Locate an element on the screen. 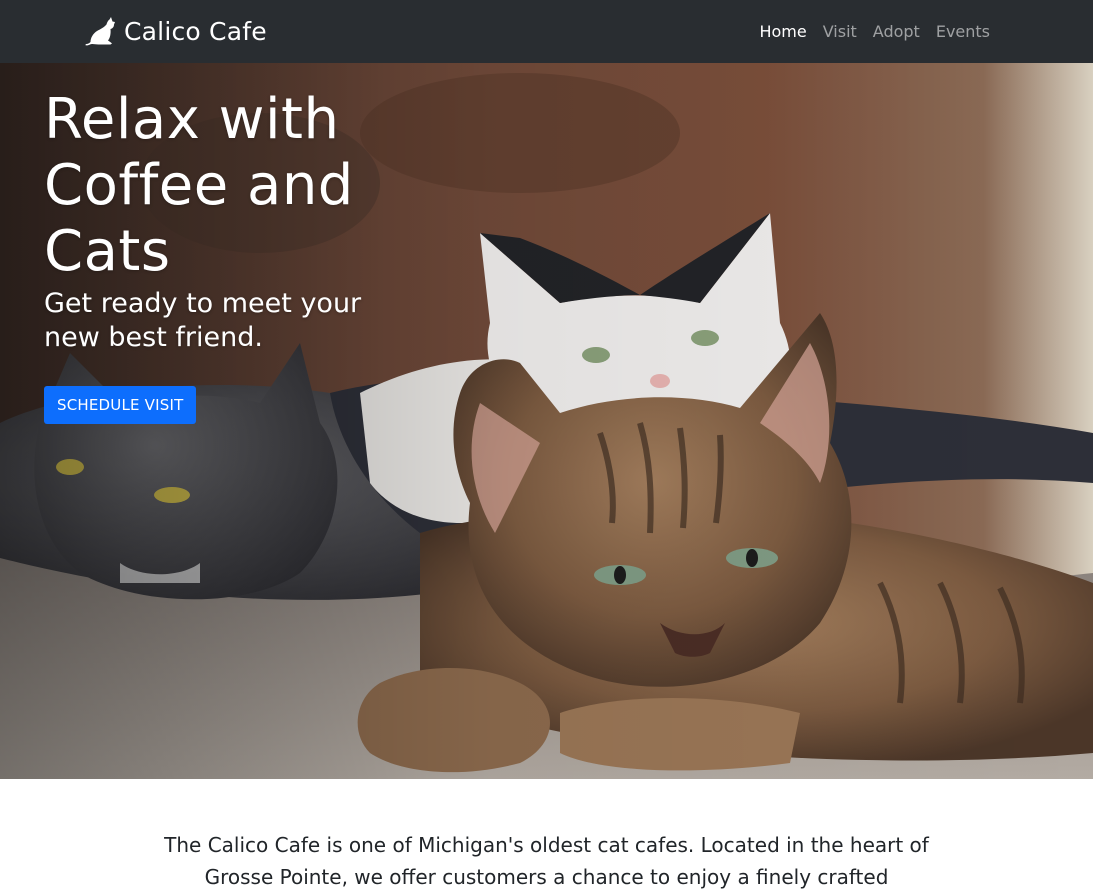 This screenshot has width=1093, height=894. hero-title: Relax with Coffee and Cats is located at coordinates (199, 185).